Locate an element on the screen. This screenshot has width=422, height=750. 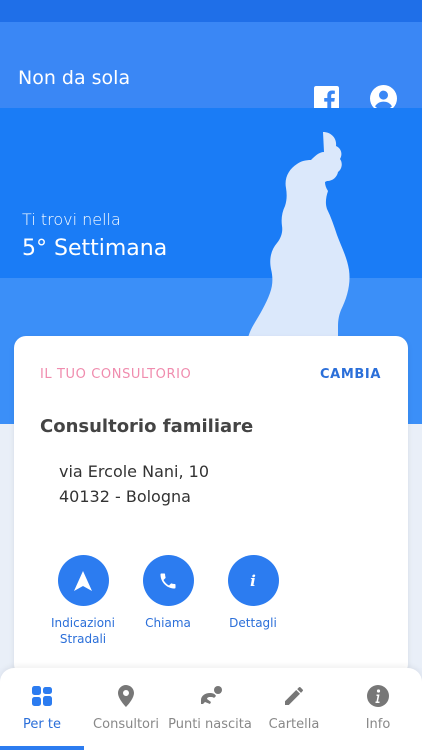
active-tab-indicator is located at coordinates (42, 748).